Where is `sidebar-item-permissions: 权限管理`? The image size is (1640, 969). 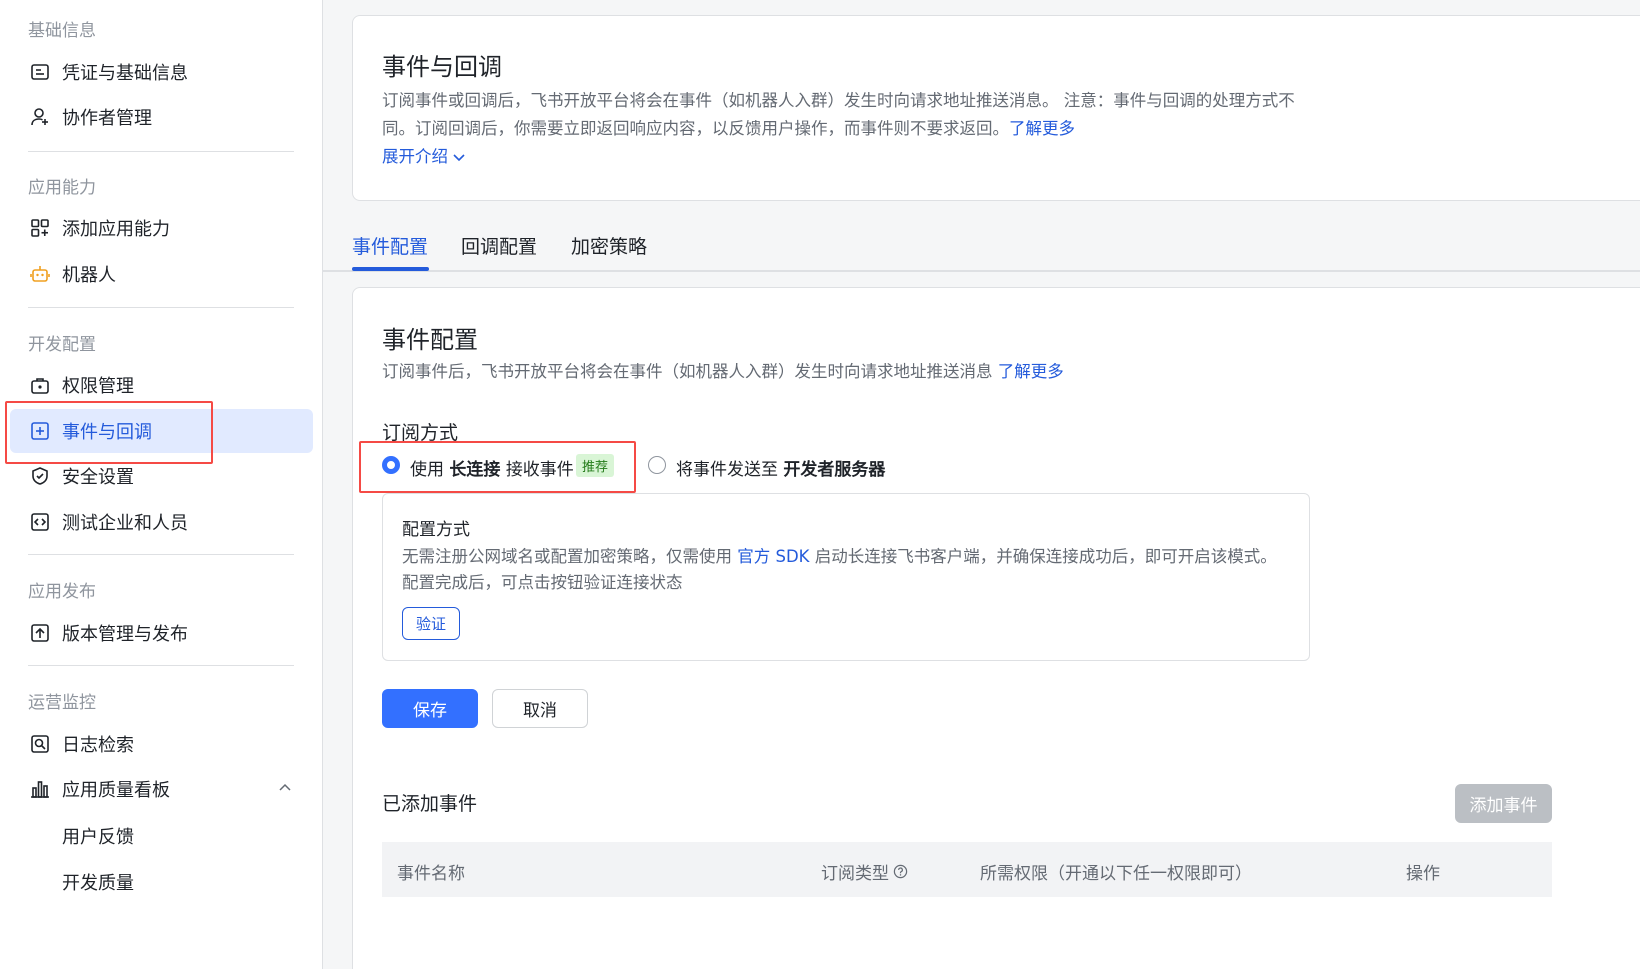
sidebar-item-permissions: 权限管理 is located at coordinates (161, 385).